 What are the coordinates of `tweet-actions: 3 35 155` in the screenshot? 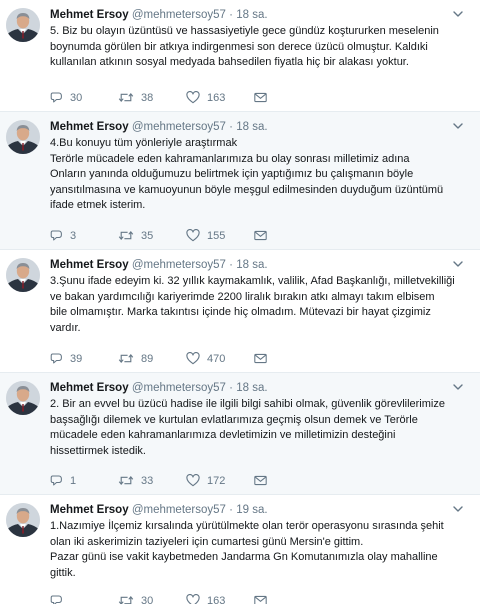 It's located at (162, 235).